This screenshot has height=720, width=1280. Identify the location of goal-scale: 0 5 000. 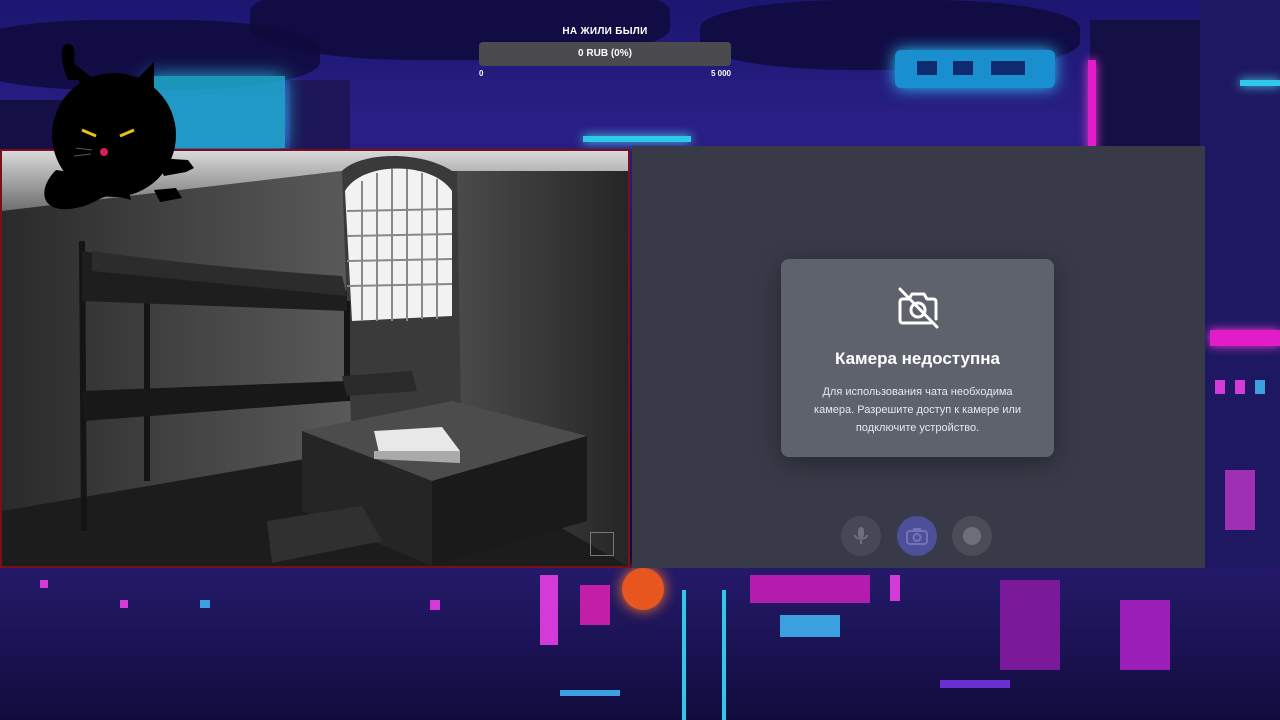
(605, 73).